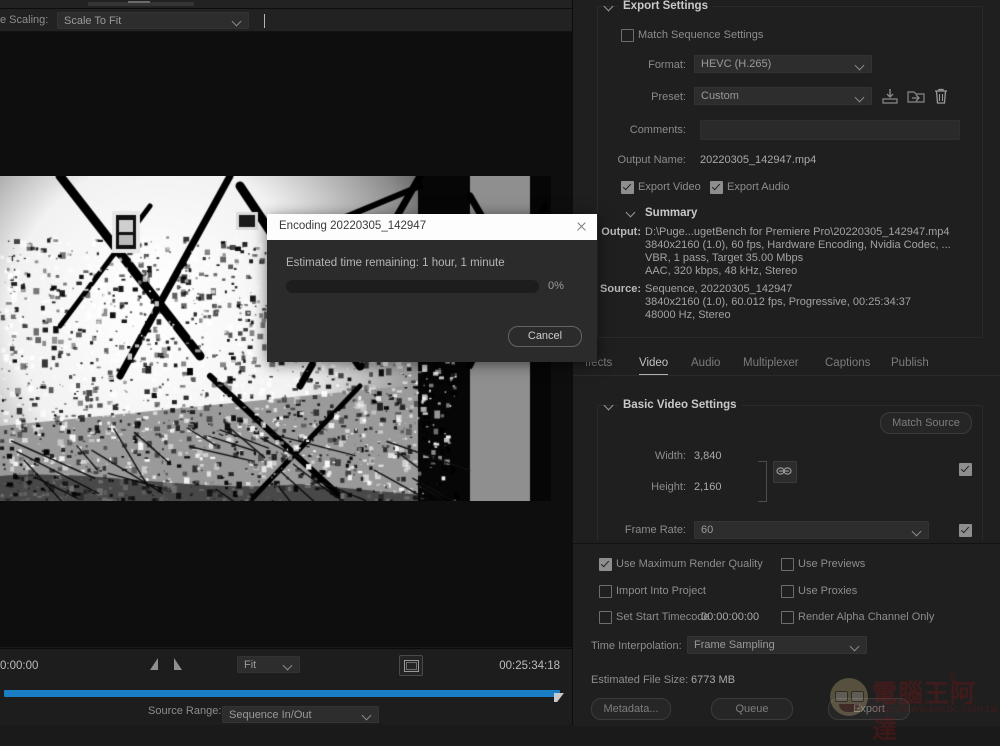 The width and height of the screenshot is (1000, 746). Describe the element at coordinates (965, 530) in the screenshot. I see `frame-rate-enable-checkbox` at that location.